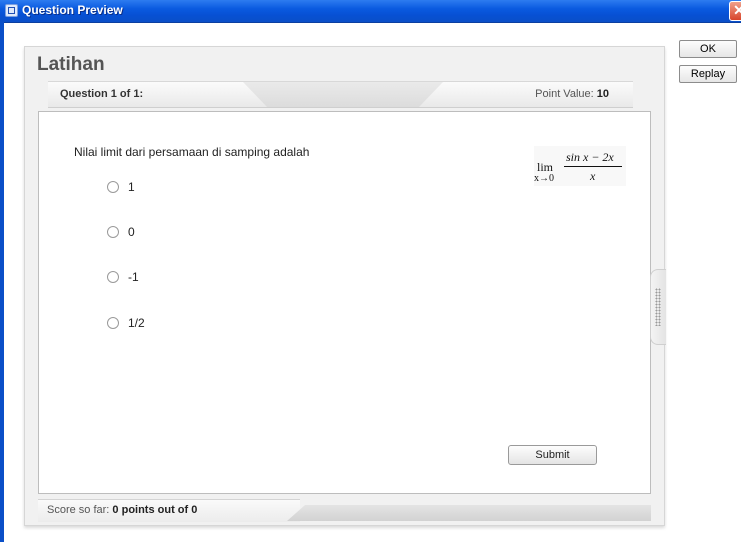 This screenshot has height=542, width=741. What do you see at coordinates (78, 510) in the screenshot?
I see `score-label: Score so far:` at bounding box center [78, 510].